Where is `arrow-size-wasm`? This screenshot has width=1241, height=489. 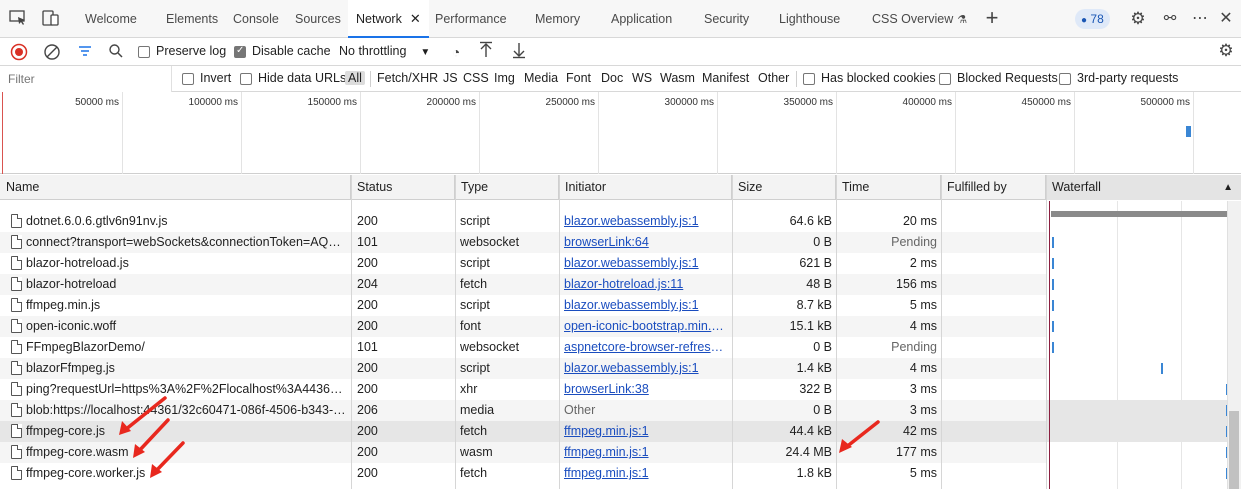
arrow-size-wasm is located at coordinates (861, 435).